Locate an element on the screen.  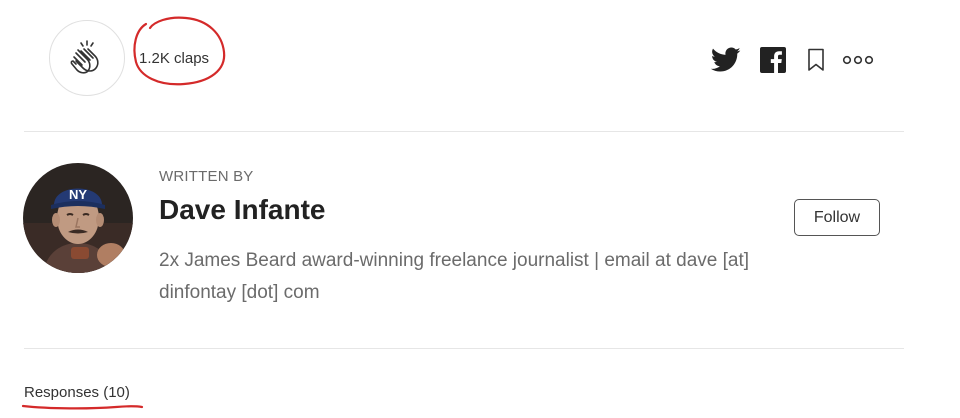
share-bar is located at coordinates (791, 60).